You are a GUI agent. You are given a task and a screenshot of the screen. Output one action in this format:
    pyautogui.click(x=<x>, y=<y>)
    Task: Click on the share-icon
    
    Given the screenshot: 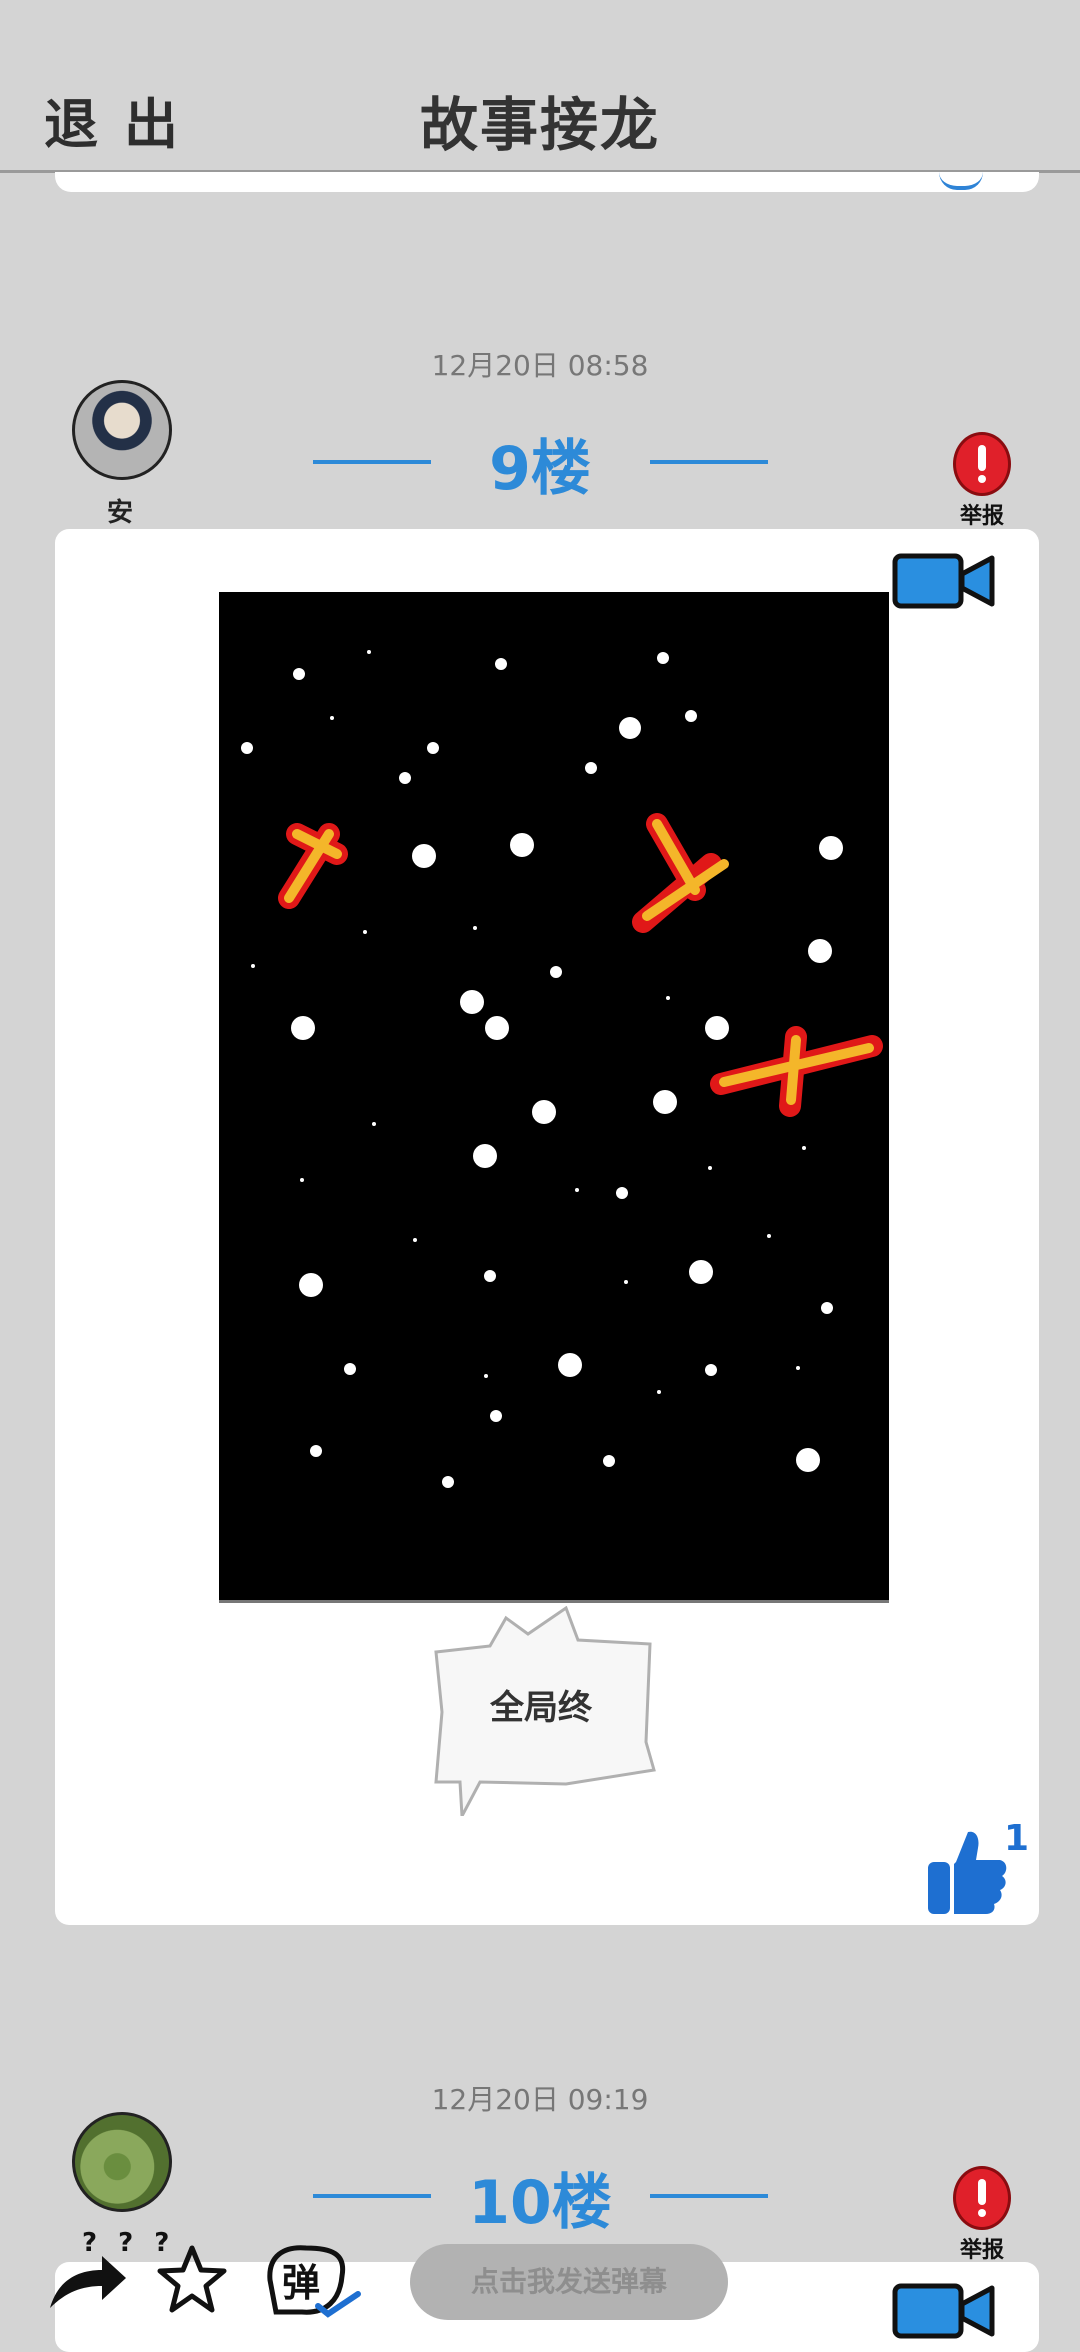 What is the action you would take?
    pyautogui.click(x=86, y=2281)
    